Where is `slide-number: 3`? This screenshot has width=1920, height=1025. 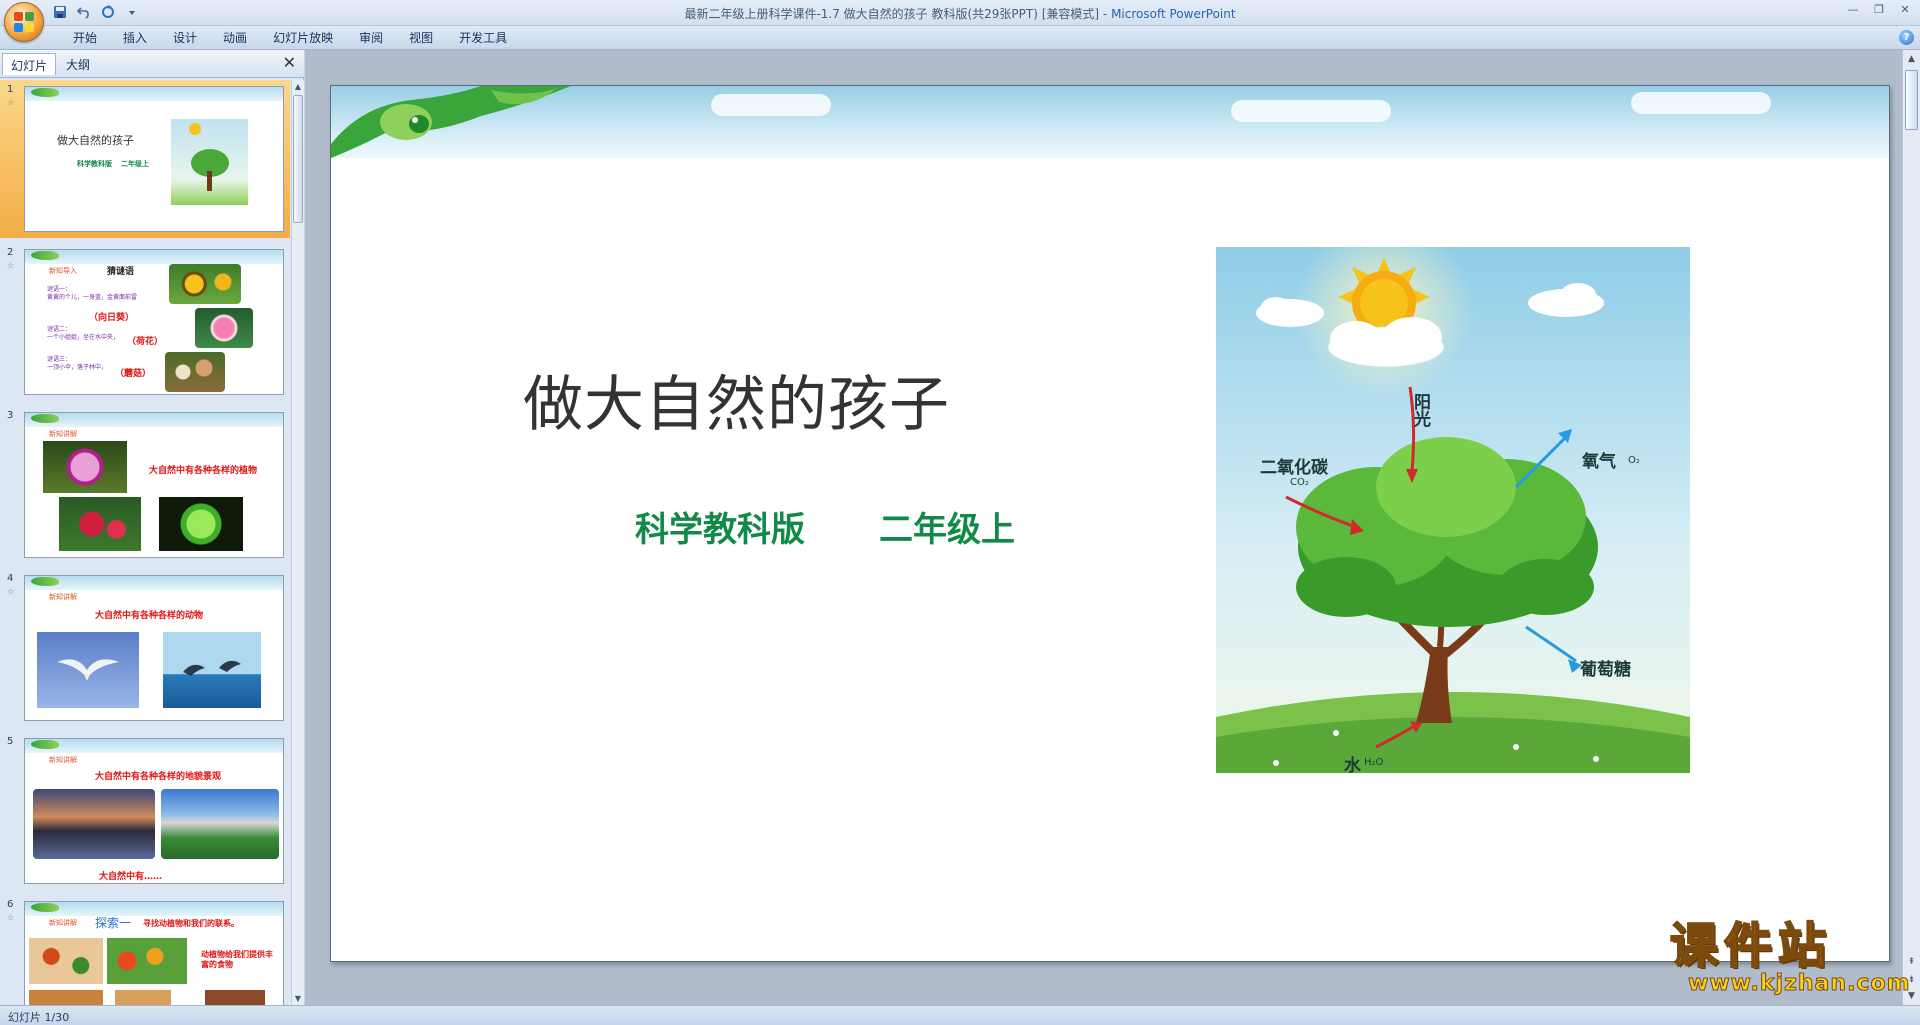
slide-number: 3 is located at coordinates (10, 415).